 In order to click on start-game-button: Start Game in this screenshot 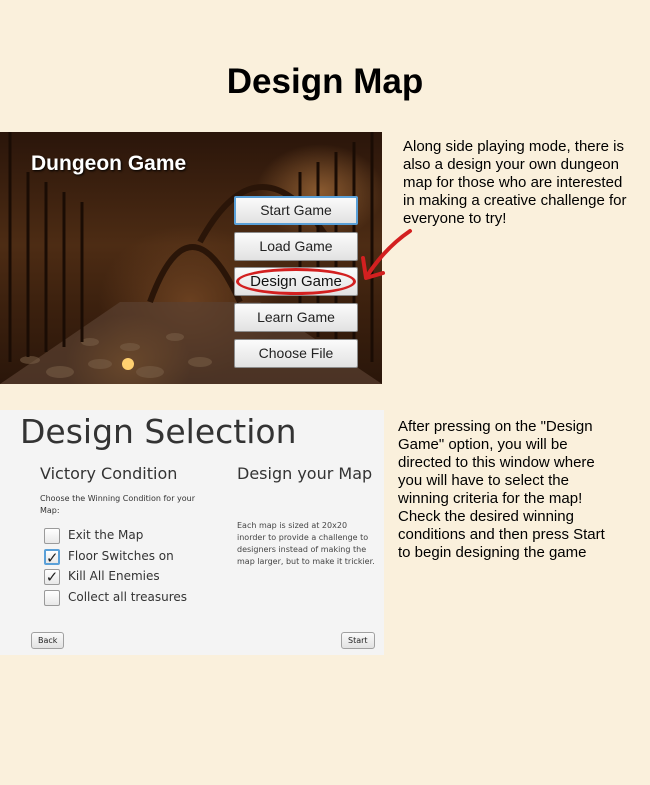, I will do `click(296, 210)`.